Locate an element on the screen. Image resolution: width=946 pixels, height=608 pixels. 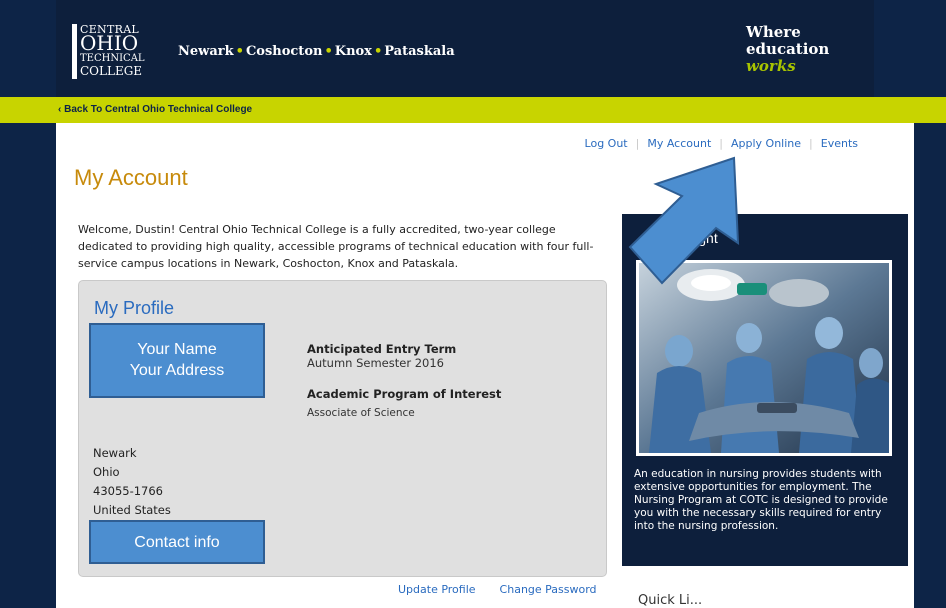
entry-term-label: Anticipated Entry Term is located at coordinates (382, 349).